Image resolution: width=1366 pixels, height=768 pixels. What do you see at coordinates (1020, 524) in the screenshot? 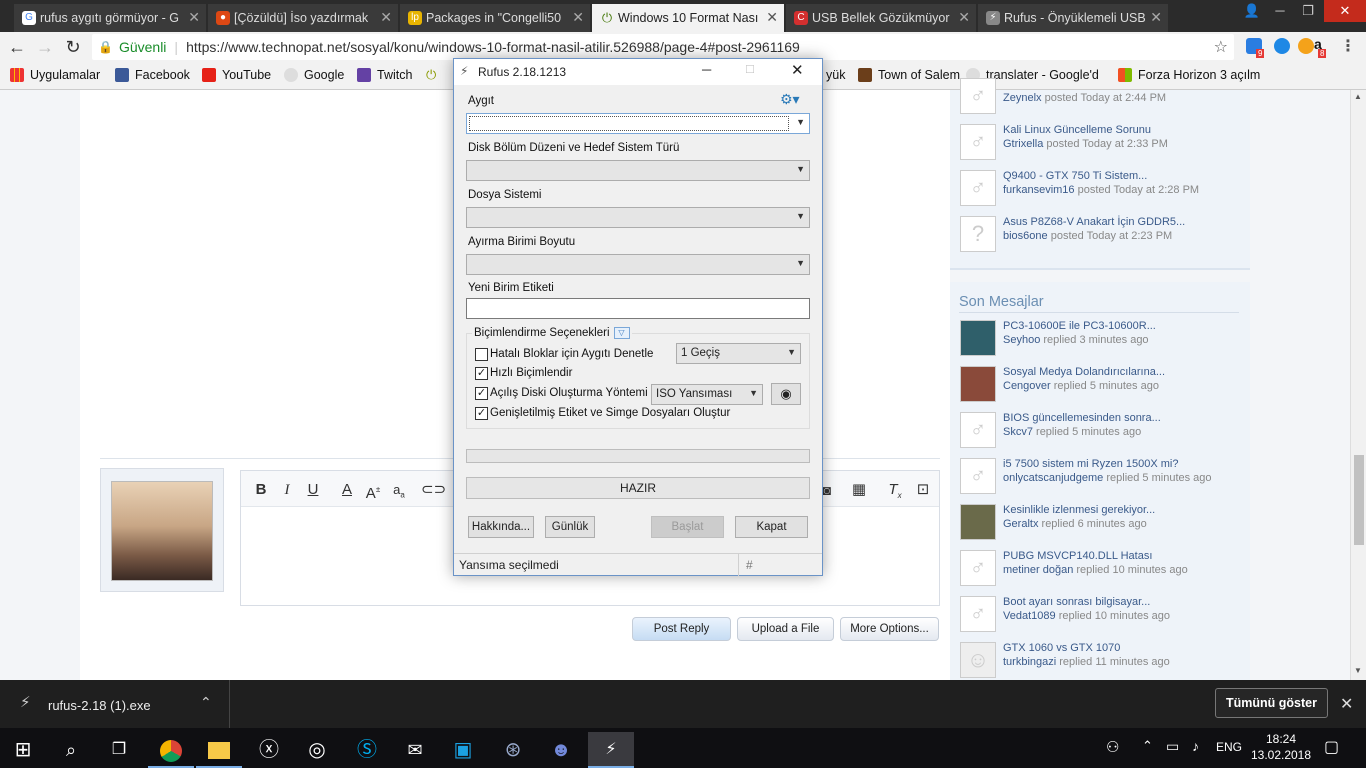
I see `recent-user: Geraltx` at bounding box center [1020, 524].